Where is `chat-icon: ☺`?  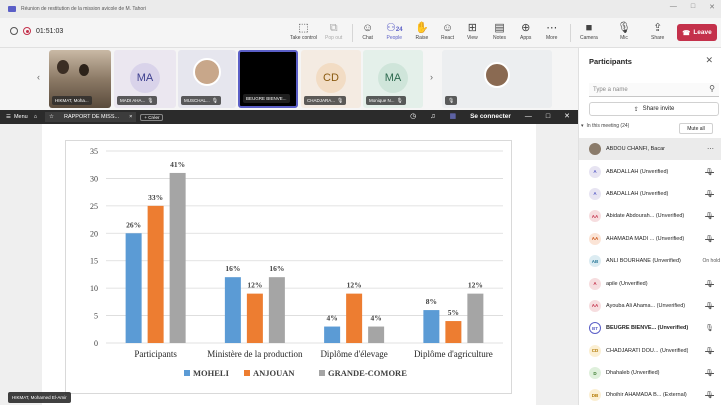 chat-icon: ☺ is located at coordinates (368, 28).